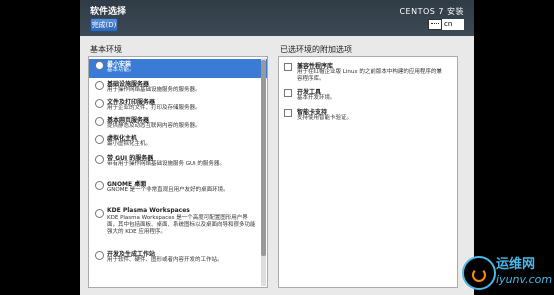 The height and width of the screenshot is (295, 554). What do you see at coordinates (524, 279) in the screenshot?
I see `watermark-line2: iyunv.com` at bounding box center [524, 279].